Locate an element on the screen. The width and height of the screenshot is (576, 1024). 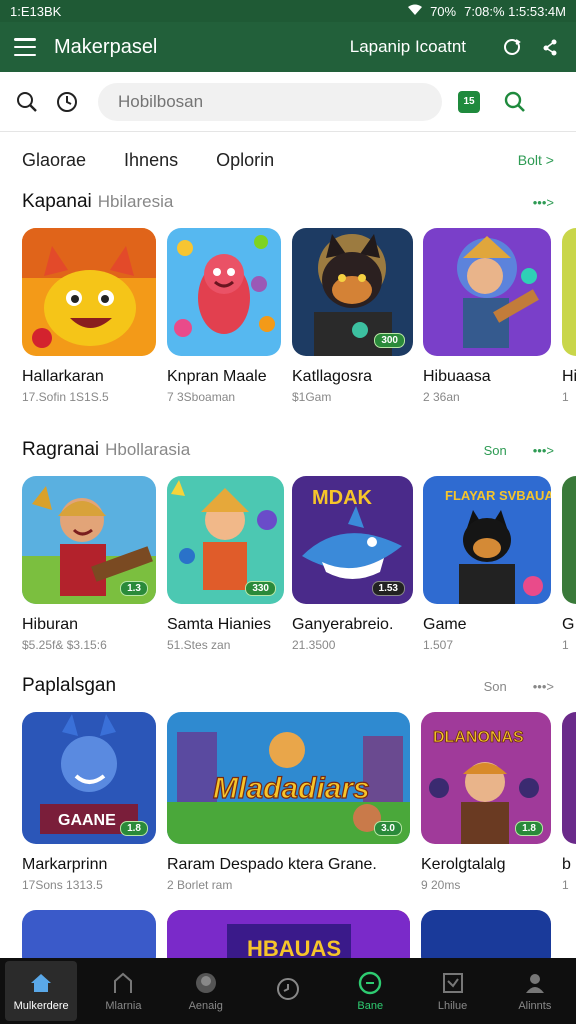
app-name: Hi is located at coordinates (569, 376).